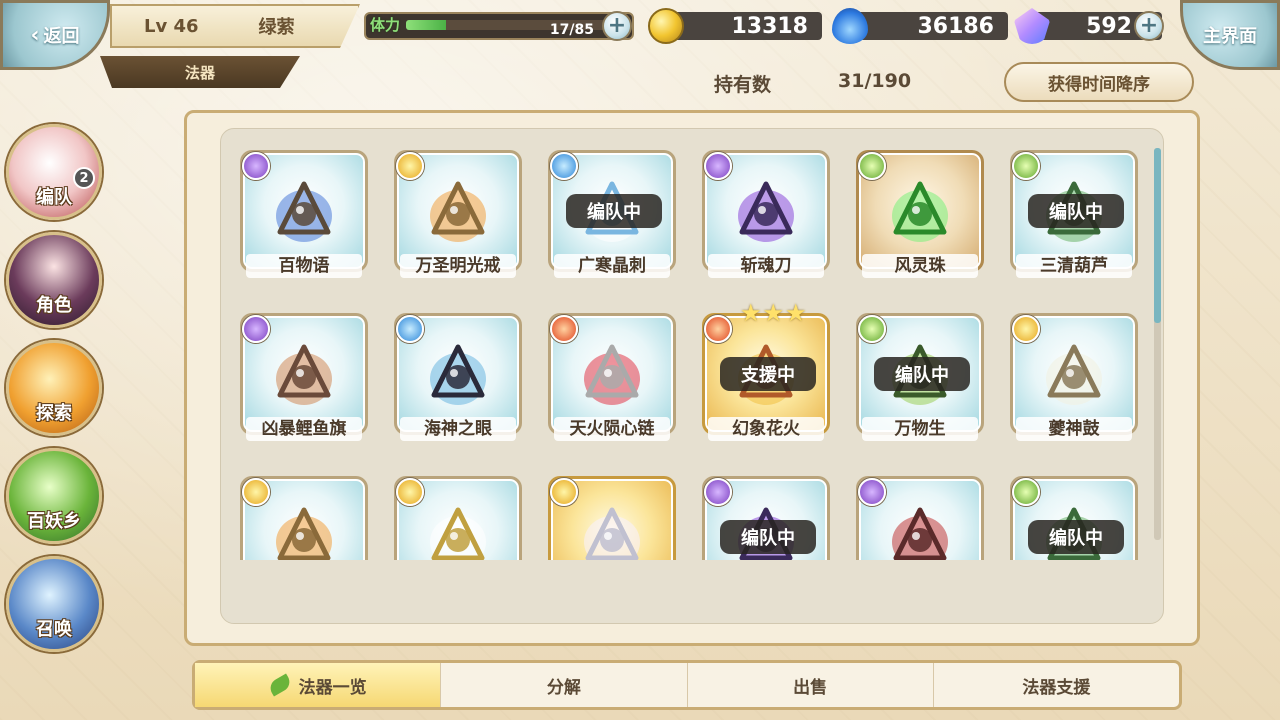 The image size is (1280, 720). I want to click on tab-item-support: 法器支援, so click(1056, 685).